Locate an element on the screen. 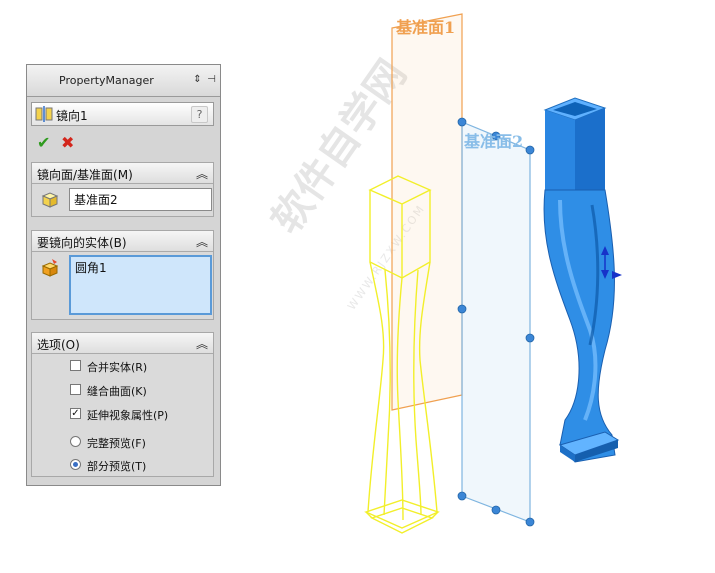 The width and height of the screenshot is (715, 573). cancel-button: ✖ is located at coordinates (67, 142).